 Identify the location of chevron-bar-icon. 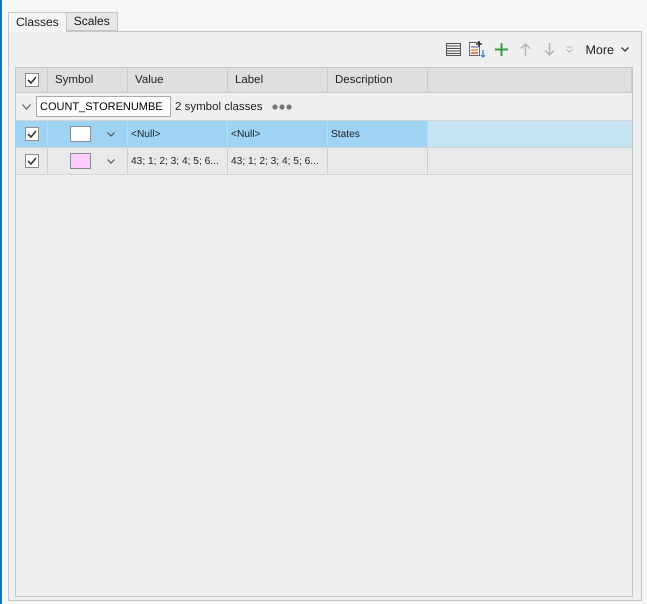
(570, 49).